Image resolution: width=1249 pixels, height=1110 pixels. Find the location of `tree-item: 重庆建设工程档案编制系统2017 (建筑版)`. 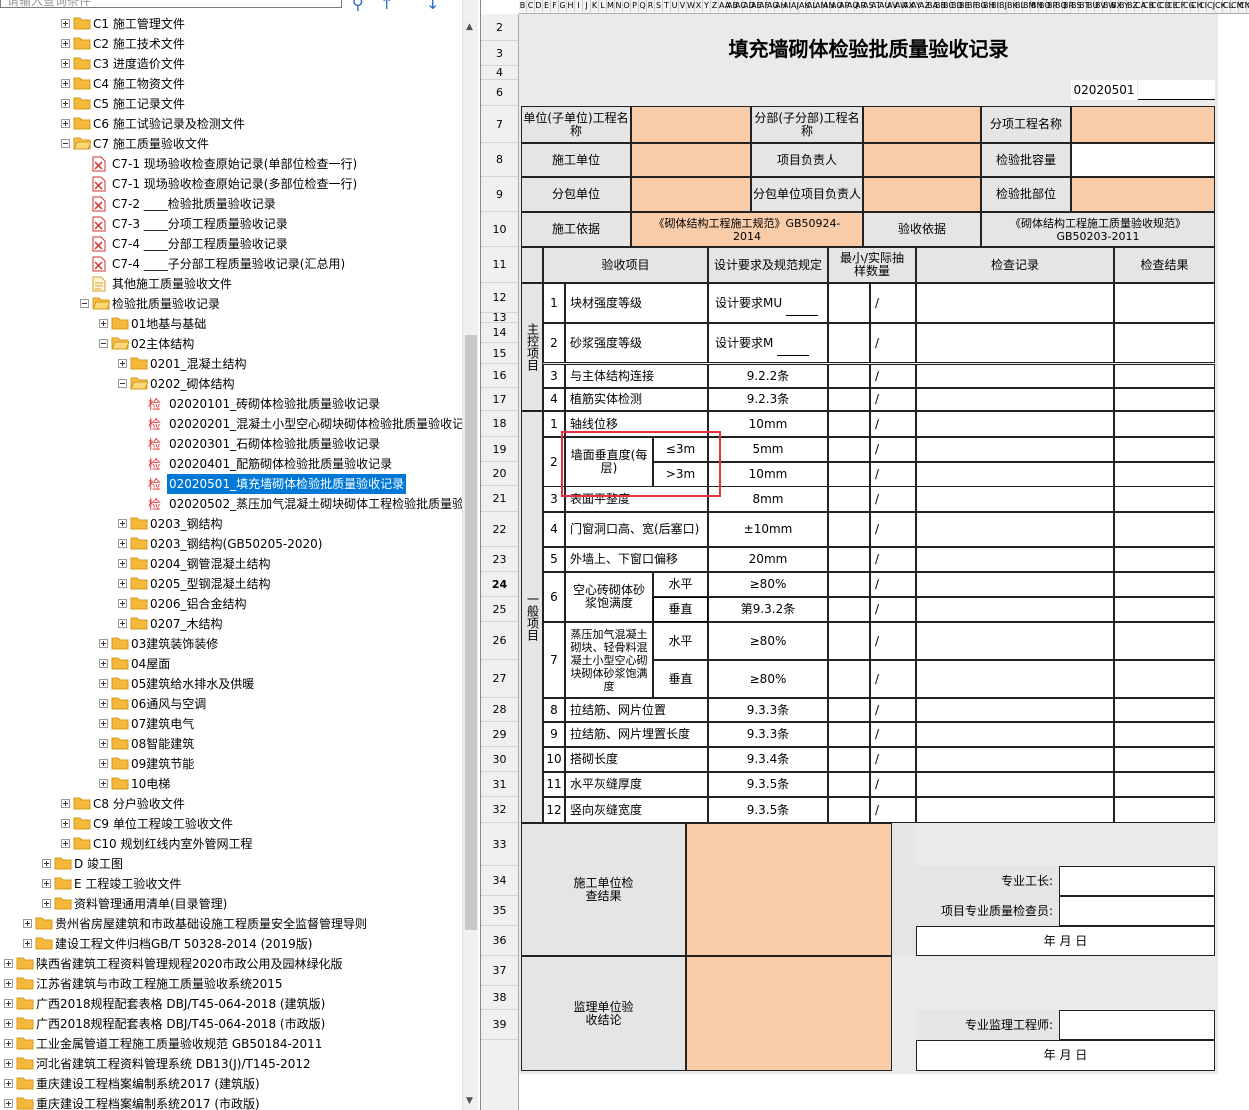

tree-item: 重庆建设工程档案编制系统2017 (建筑版) is located at coordinates (231, 1084).